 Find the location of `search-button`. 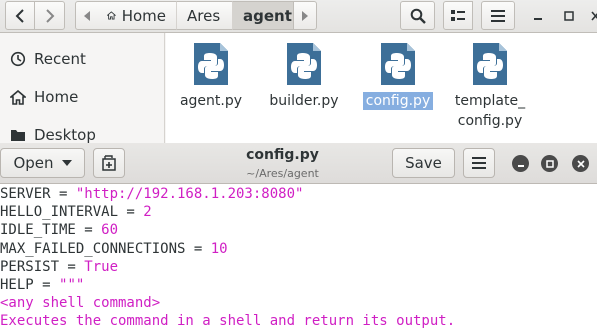

search-button is located at coordinates (417, 15).